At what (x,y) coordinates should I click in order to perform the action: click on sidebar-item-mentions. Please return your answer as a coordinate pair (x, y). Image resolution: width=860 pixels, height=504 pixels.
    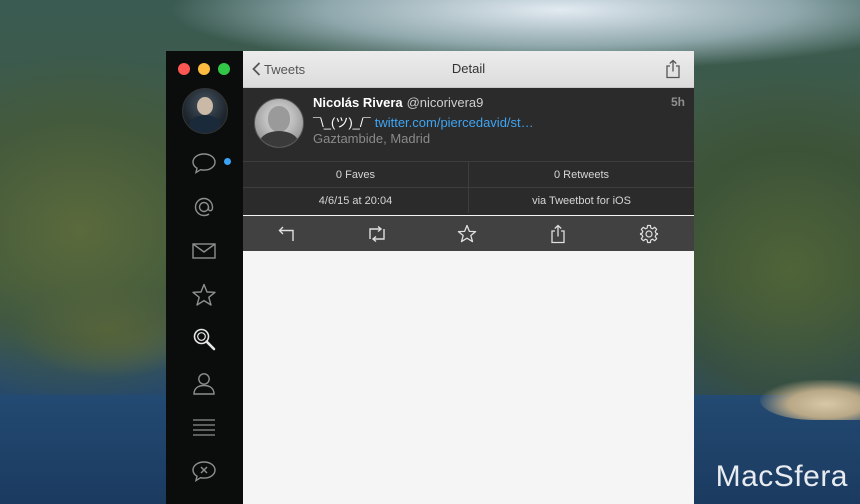
    Looking at the image, I should click on (204, 207).